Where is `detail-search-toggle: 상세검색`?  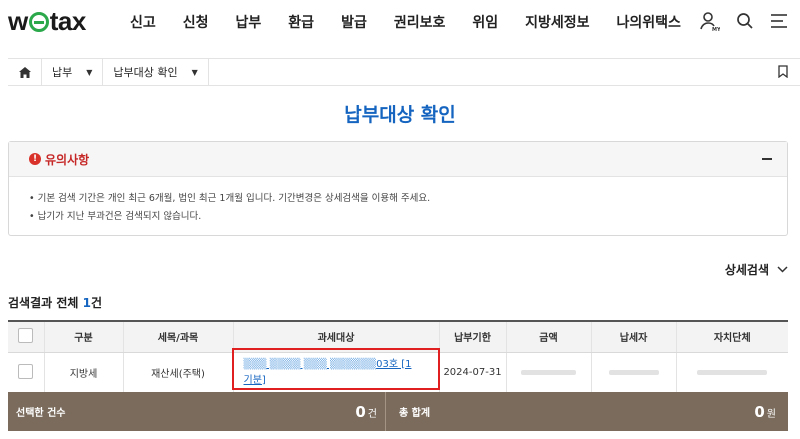 detail-search-toggle: 상세검색 is located at coordinates (756, 269).